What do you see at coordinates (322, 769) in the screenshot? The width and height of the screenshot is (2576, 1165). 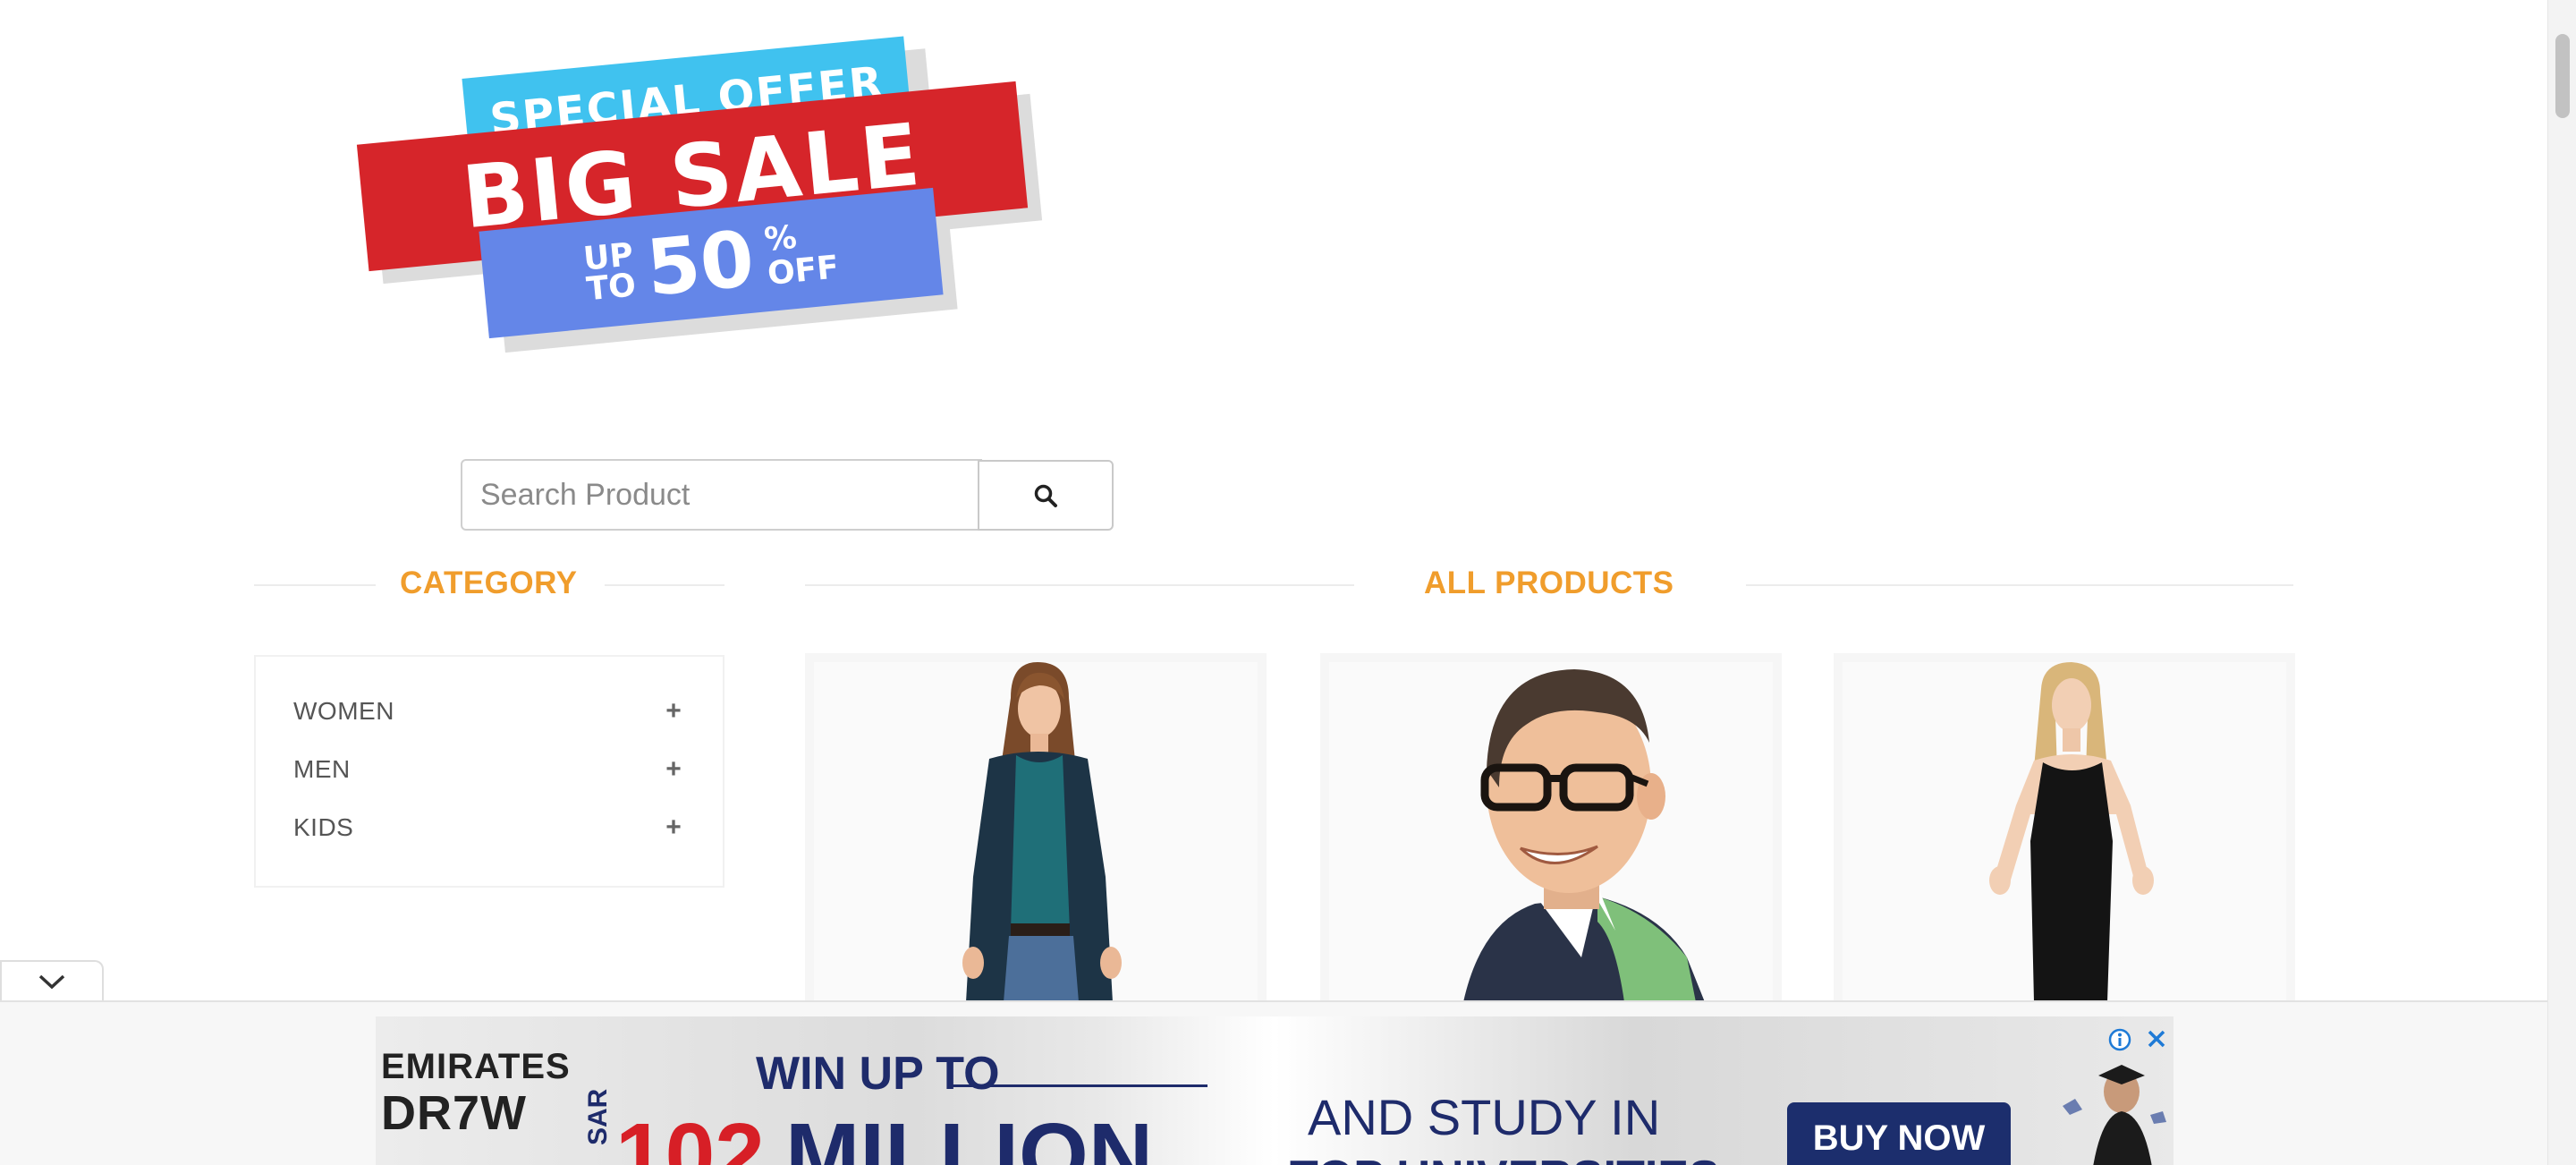 I see `category-item-label: MEN` at bounding box center [322, 769].